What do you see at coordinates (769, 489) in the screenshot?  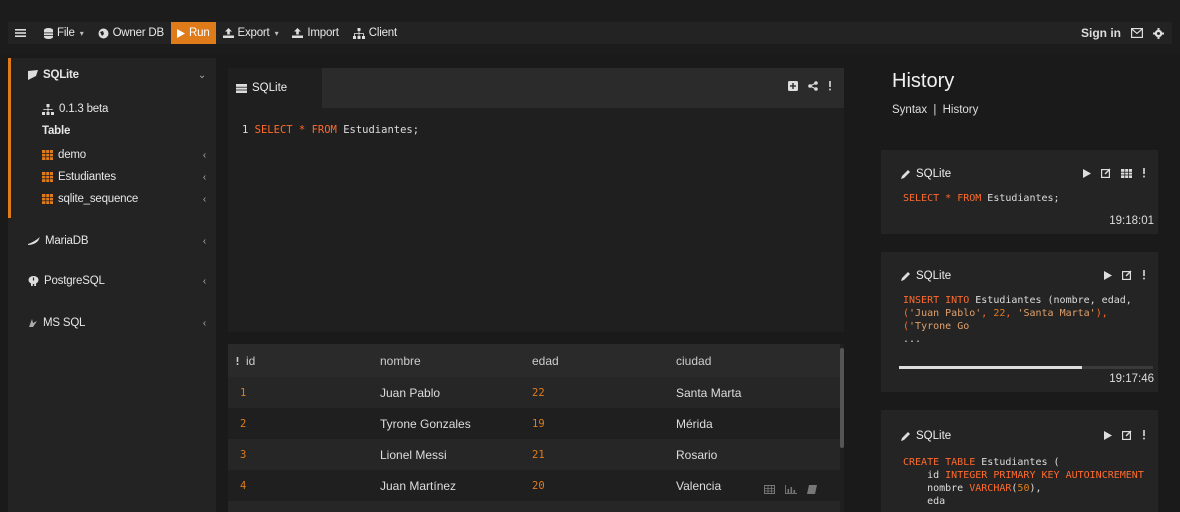 I see `table-view-icon` at bounding box center [769, 489].